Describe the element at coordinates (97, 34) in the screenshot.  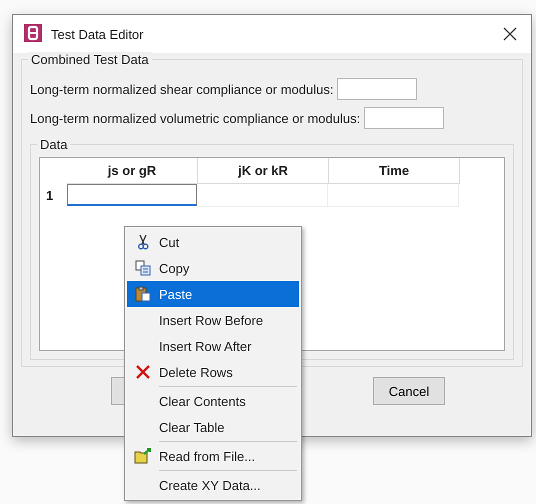
I see `window-title: Test Data Editor` at that location.